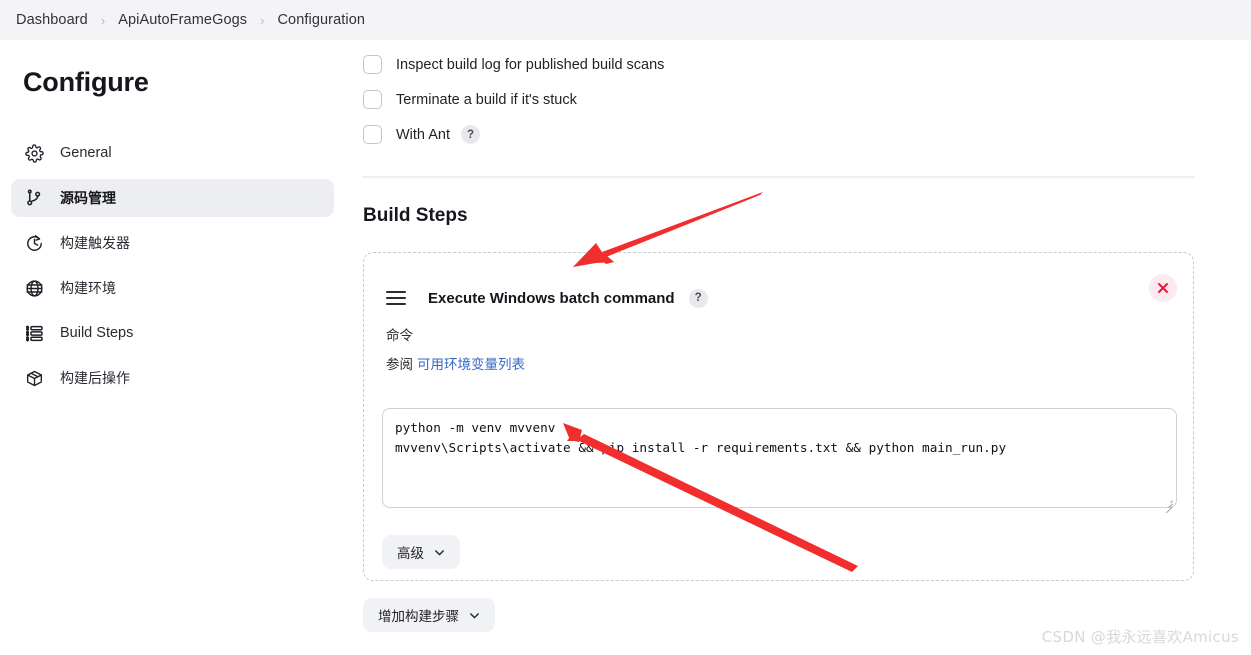  I want to click on package-icon, so click(34, 378).